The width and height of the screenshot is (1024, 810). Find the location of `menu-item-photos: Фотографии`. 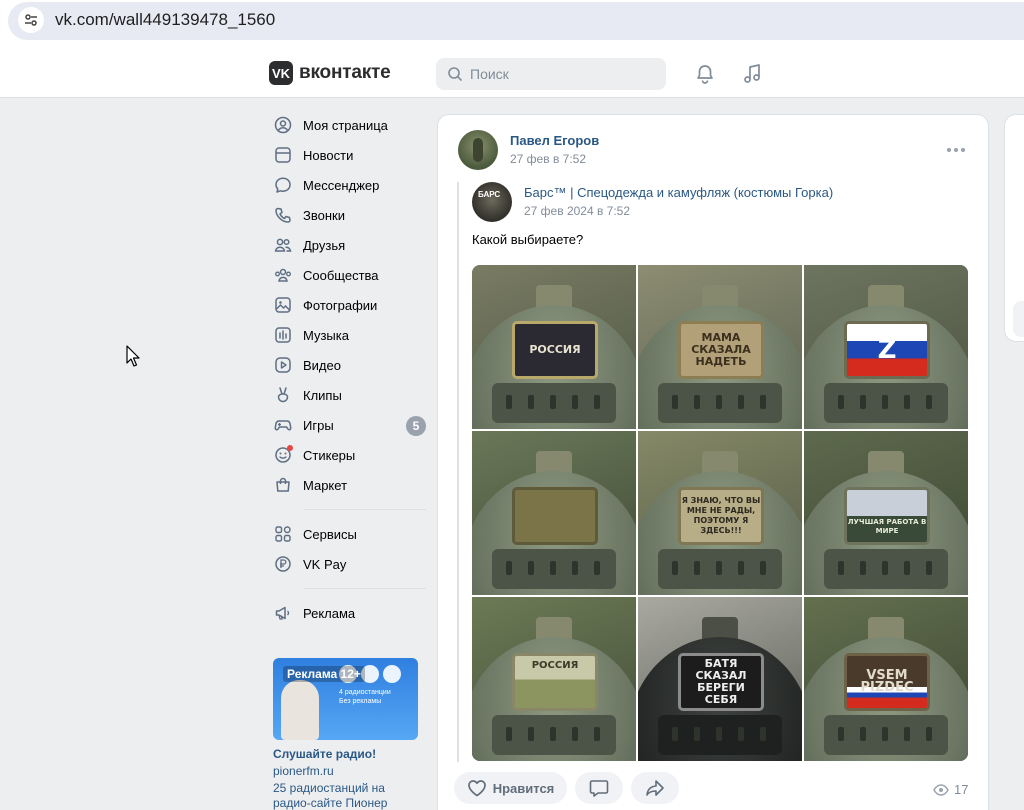

menu-item-photos: Фотографии is located at coordinates (350, 305).